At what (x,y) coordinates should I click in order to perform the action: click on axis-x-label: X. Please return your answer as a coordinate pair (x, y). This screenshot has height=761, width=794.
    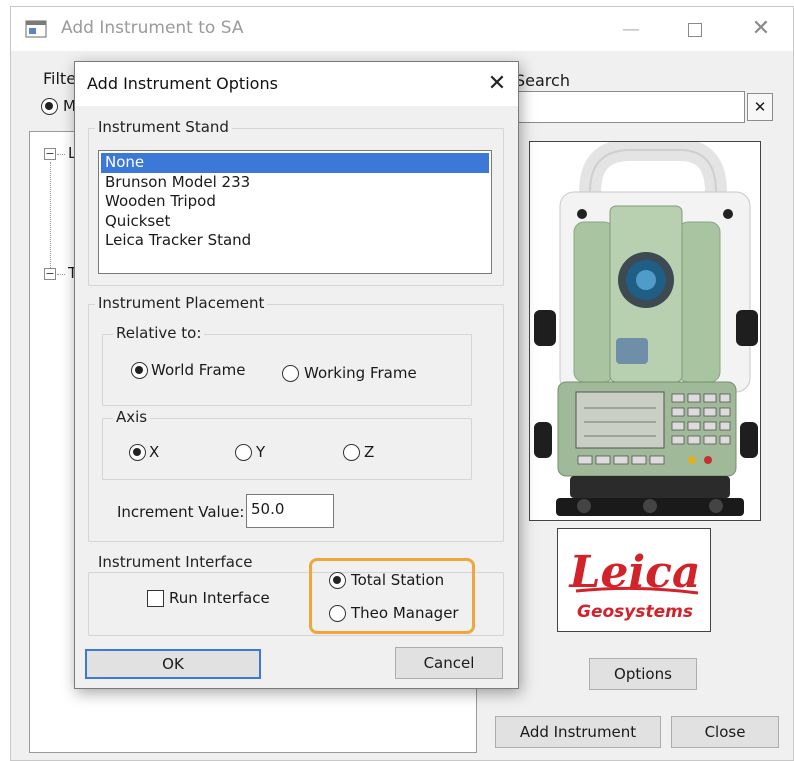
    Looking at the image, I should click on (154, 452).